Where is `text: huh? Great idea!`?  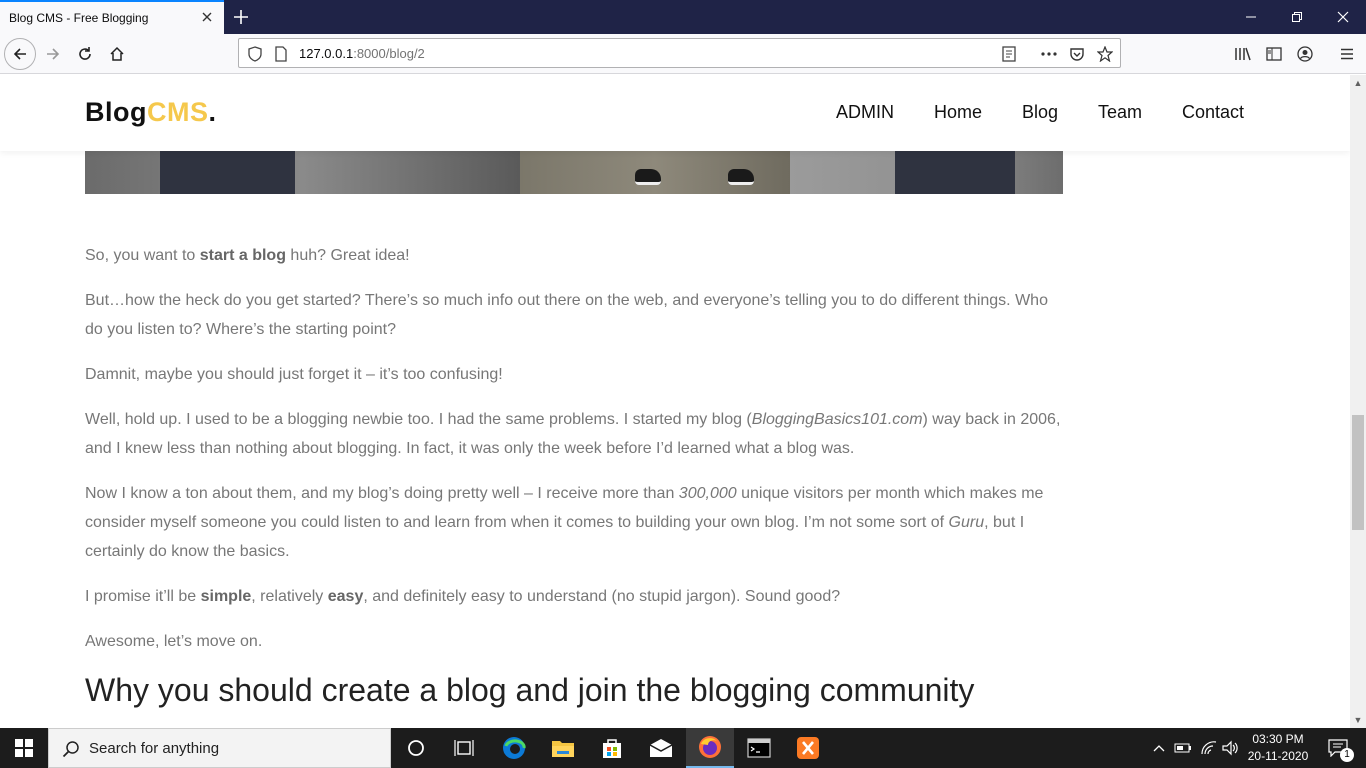
text: huh? Great idea! is located at coordinates (347, 255).